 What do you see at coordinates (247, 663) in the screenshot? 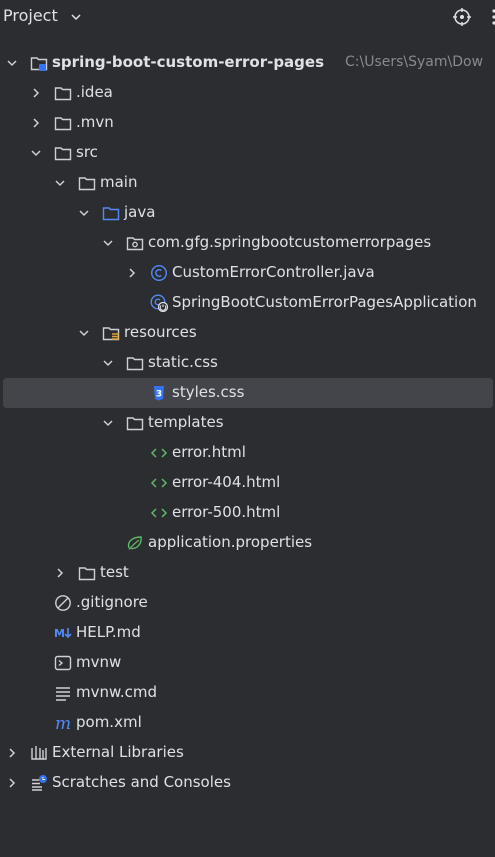
I see `tree-row-mvnw: mvnw` at bounding box center [247, 663].